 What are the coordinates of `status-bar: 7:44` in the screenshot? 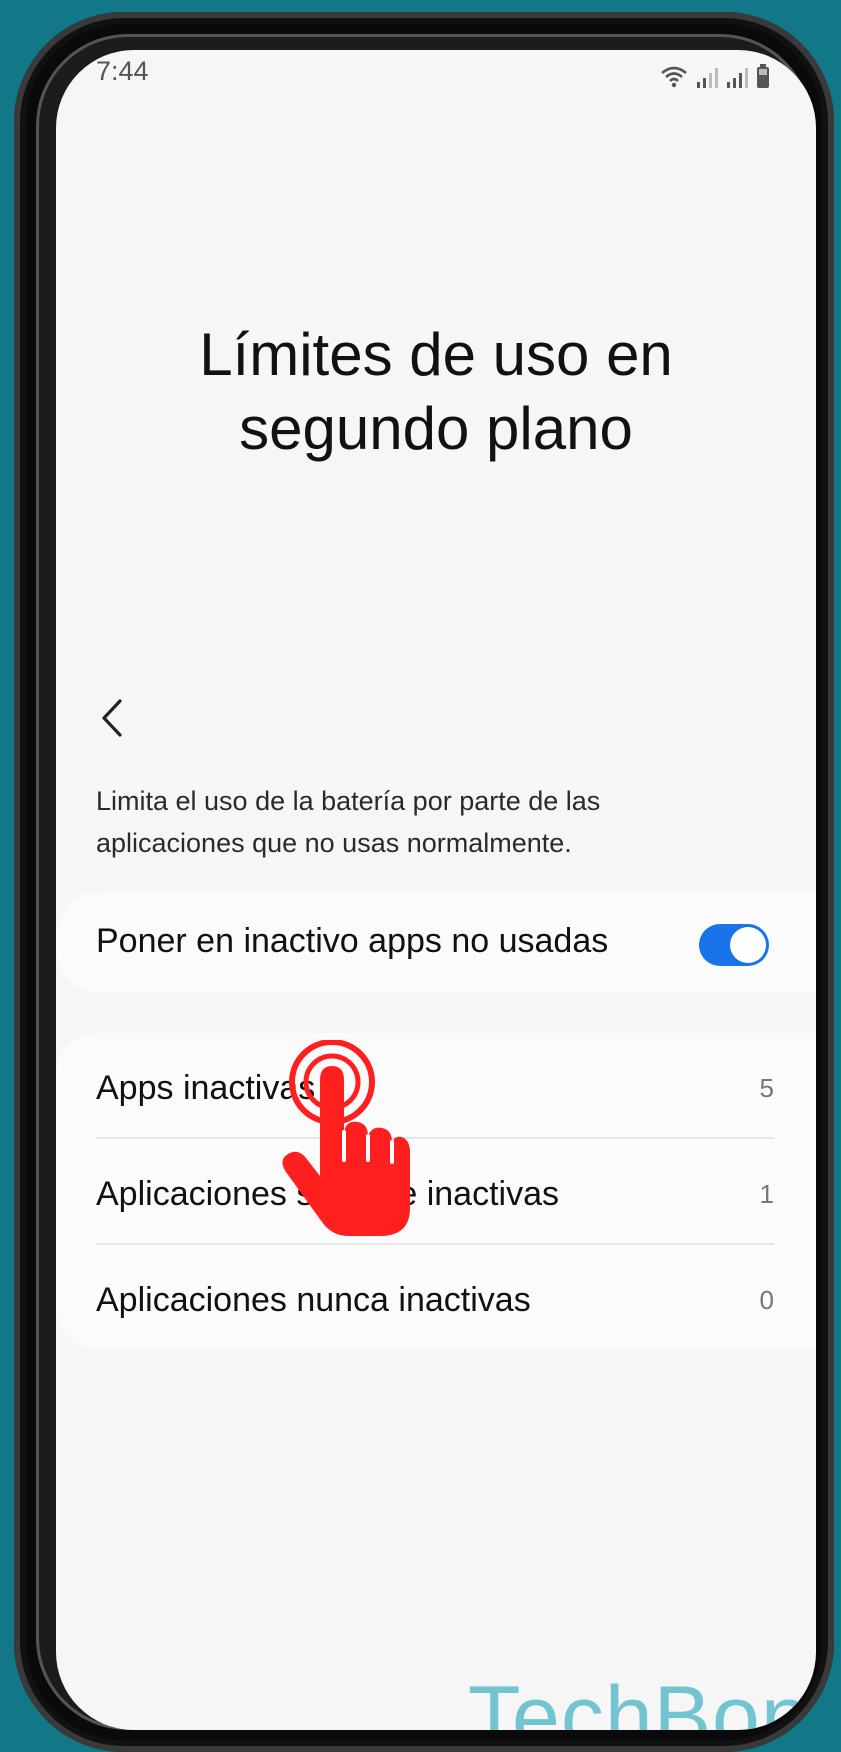 It's located at (436, 75).